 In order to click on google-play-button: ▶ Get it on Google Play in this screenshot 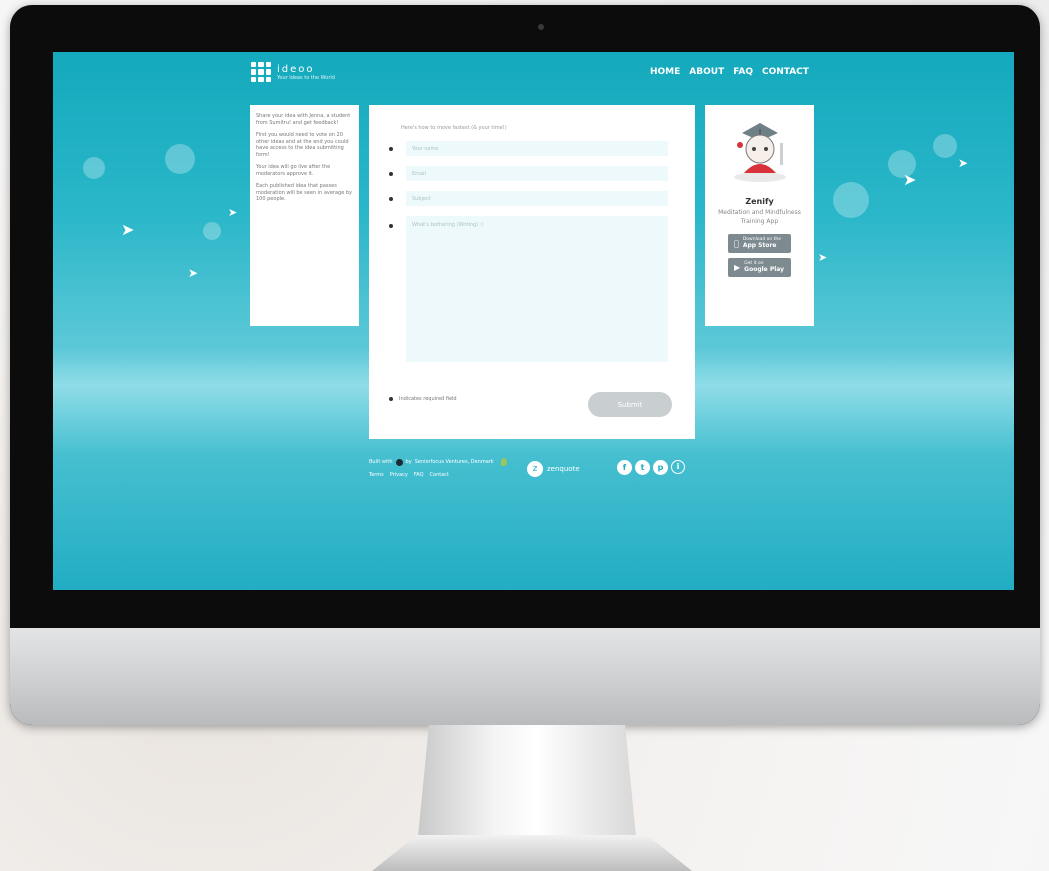, I will do `click(759, 267)`.